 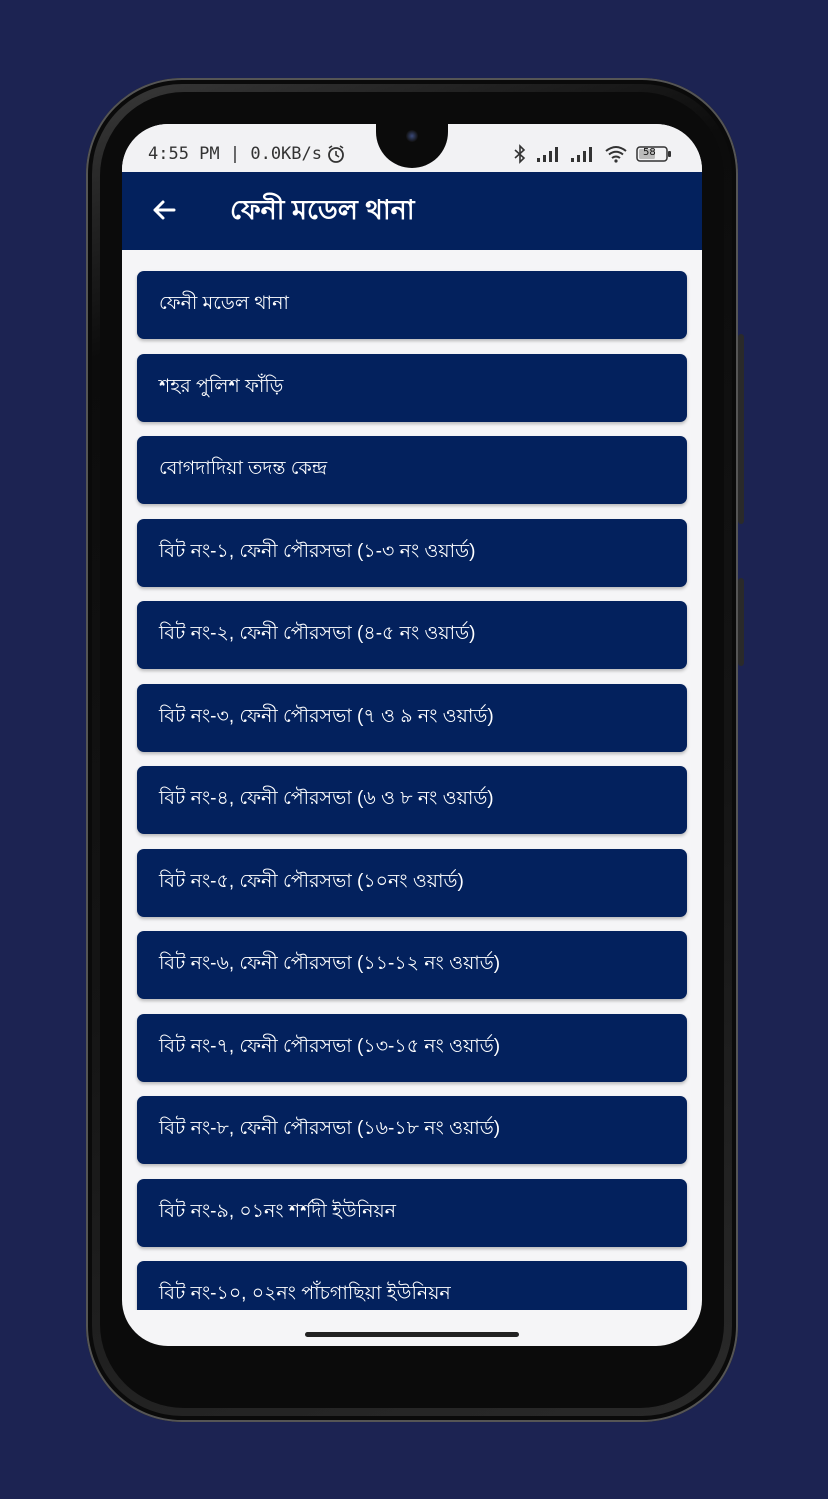 I want to click on list-item-label: বিট নং-৭, ফেনী পৌরসভা (১৩-১৫ নং ওয়ার্ড), so click(x=330, y=1046).